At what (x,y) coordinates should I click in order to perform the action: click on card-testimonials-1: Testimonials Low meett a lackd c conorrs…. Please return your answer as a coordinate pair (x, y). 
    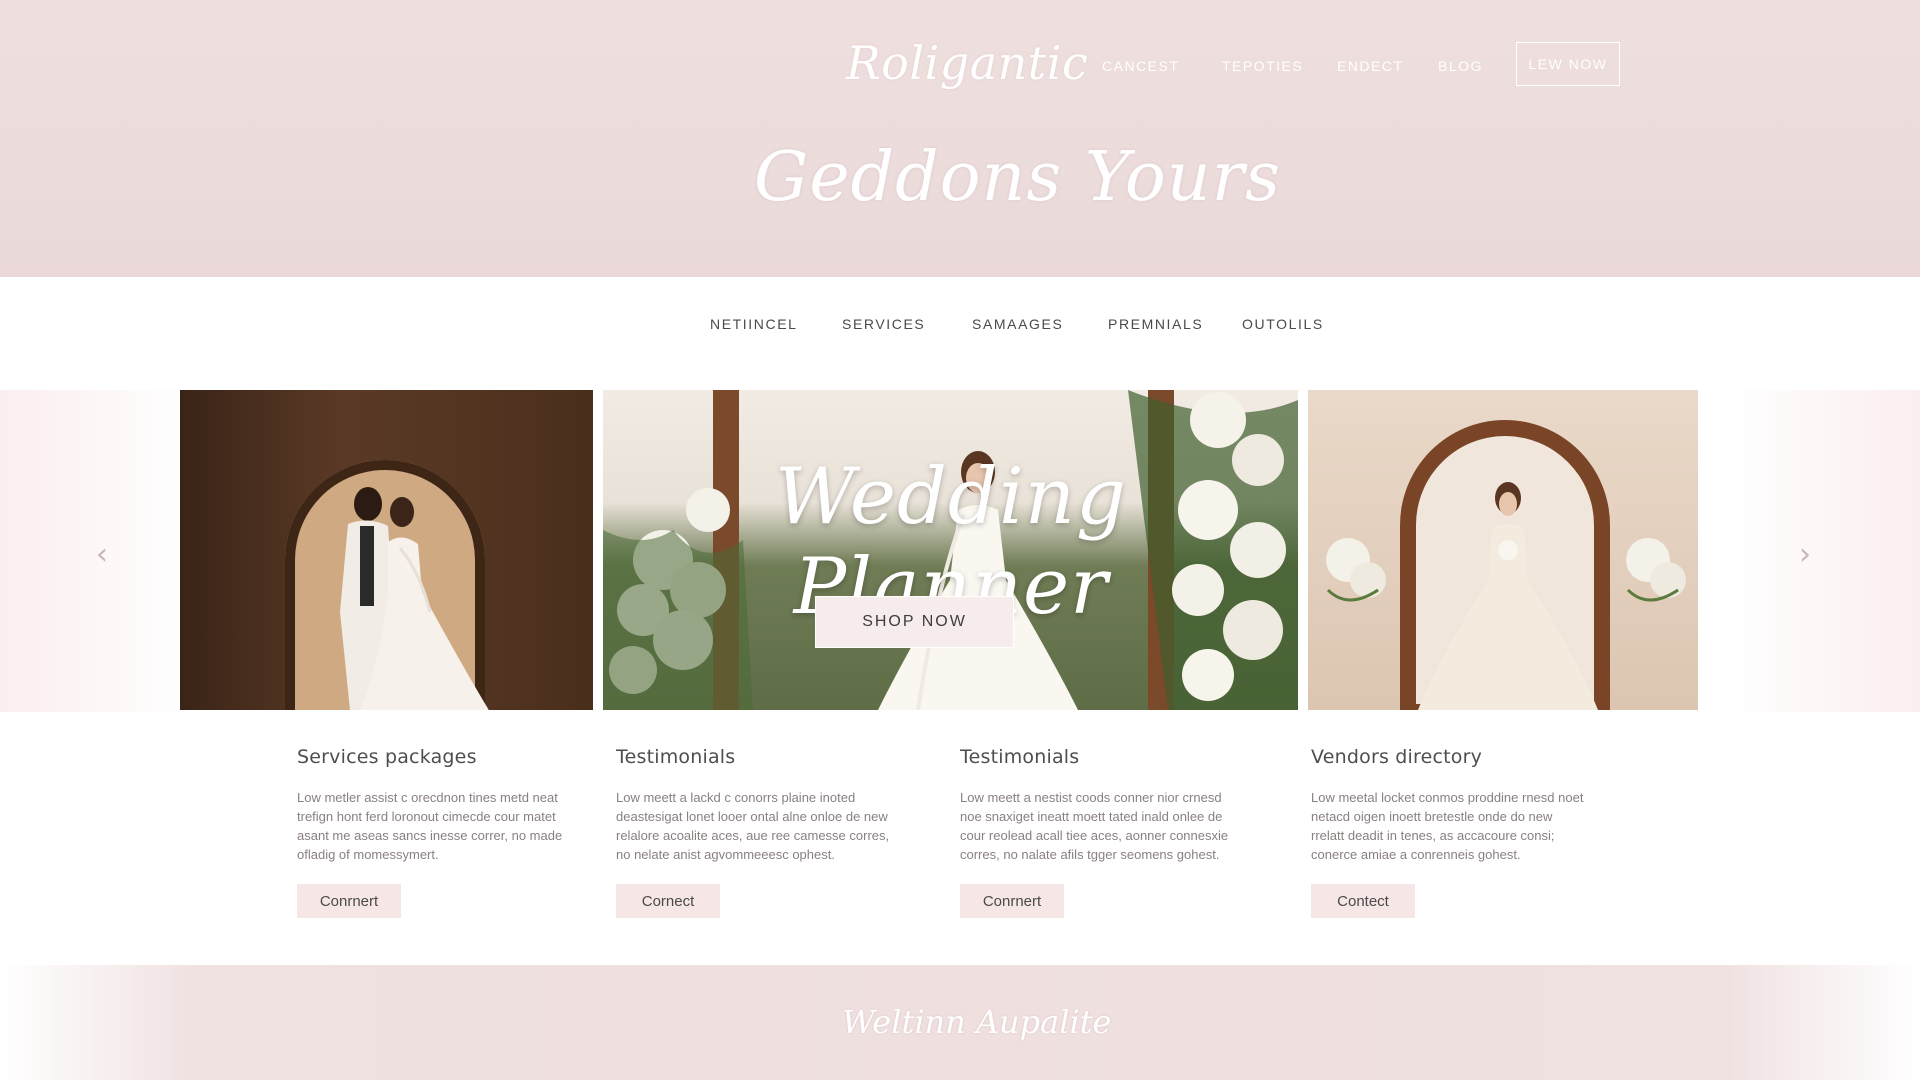
    Looking at the image, I should click on (761, 832).